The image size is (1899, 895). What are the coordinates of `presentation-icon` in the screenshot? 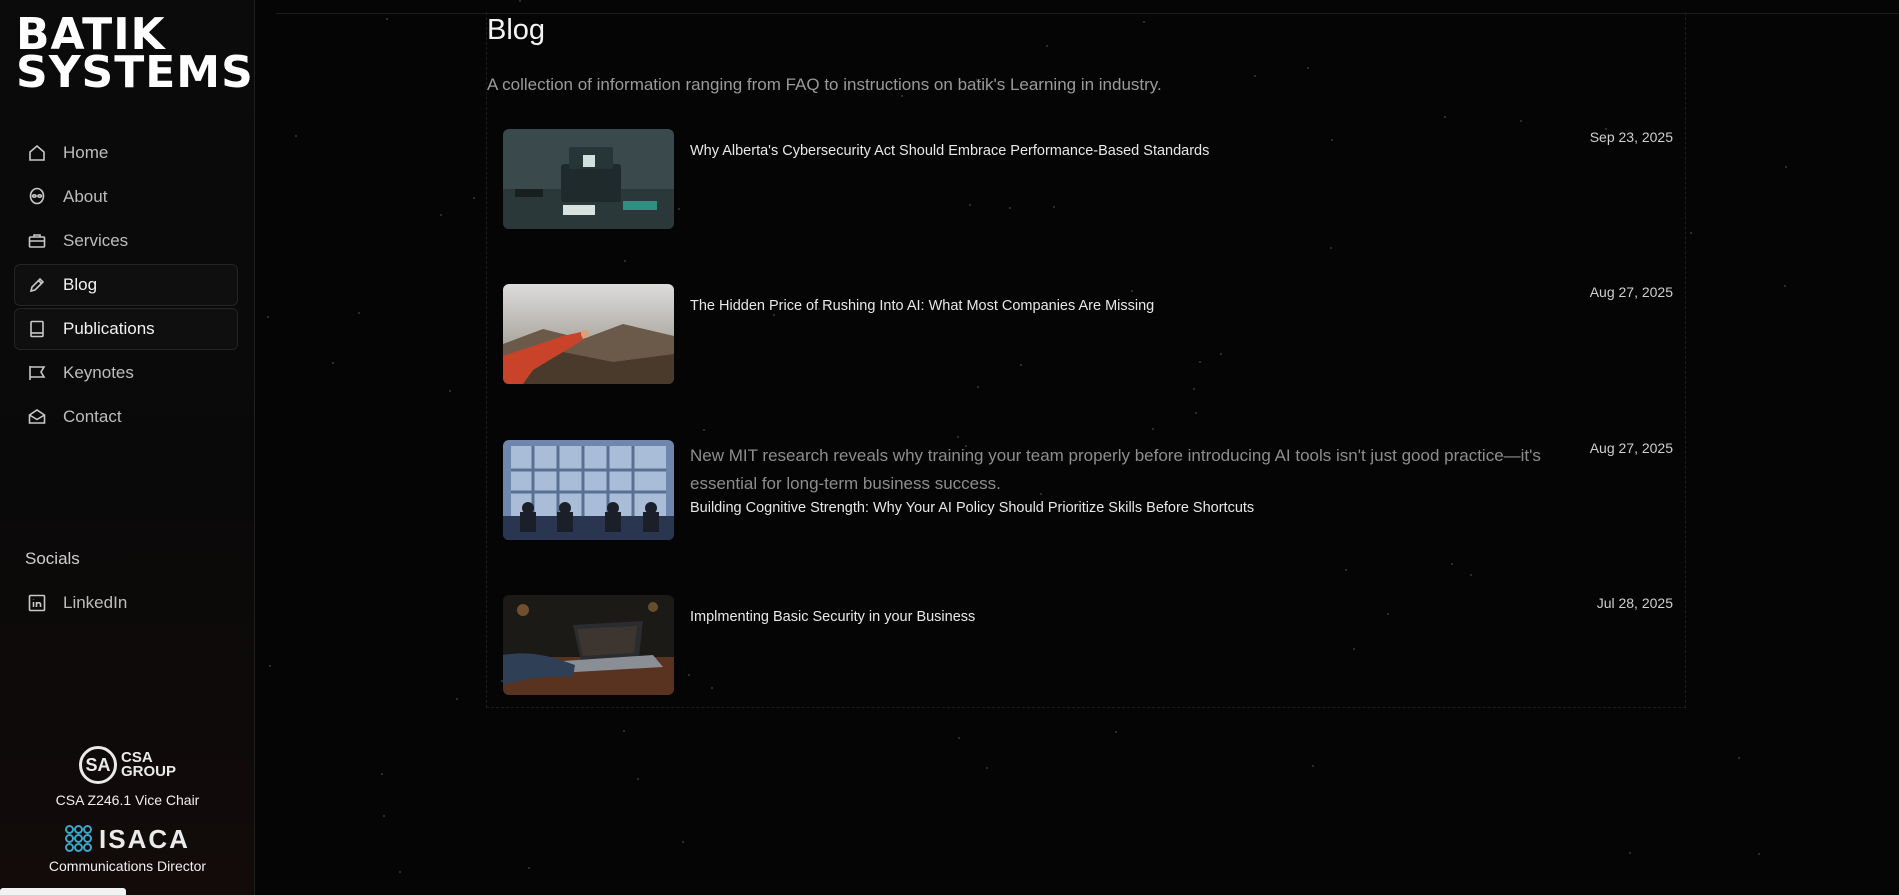 It's located at (37, 373).